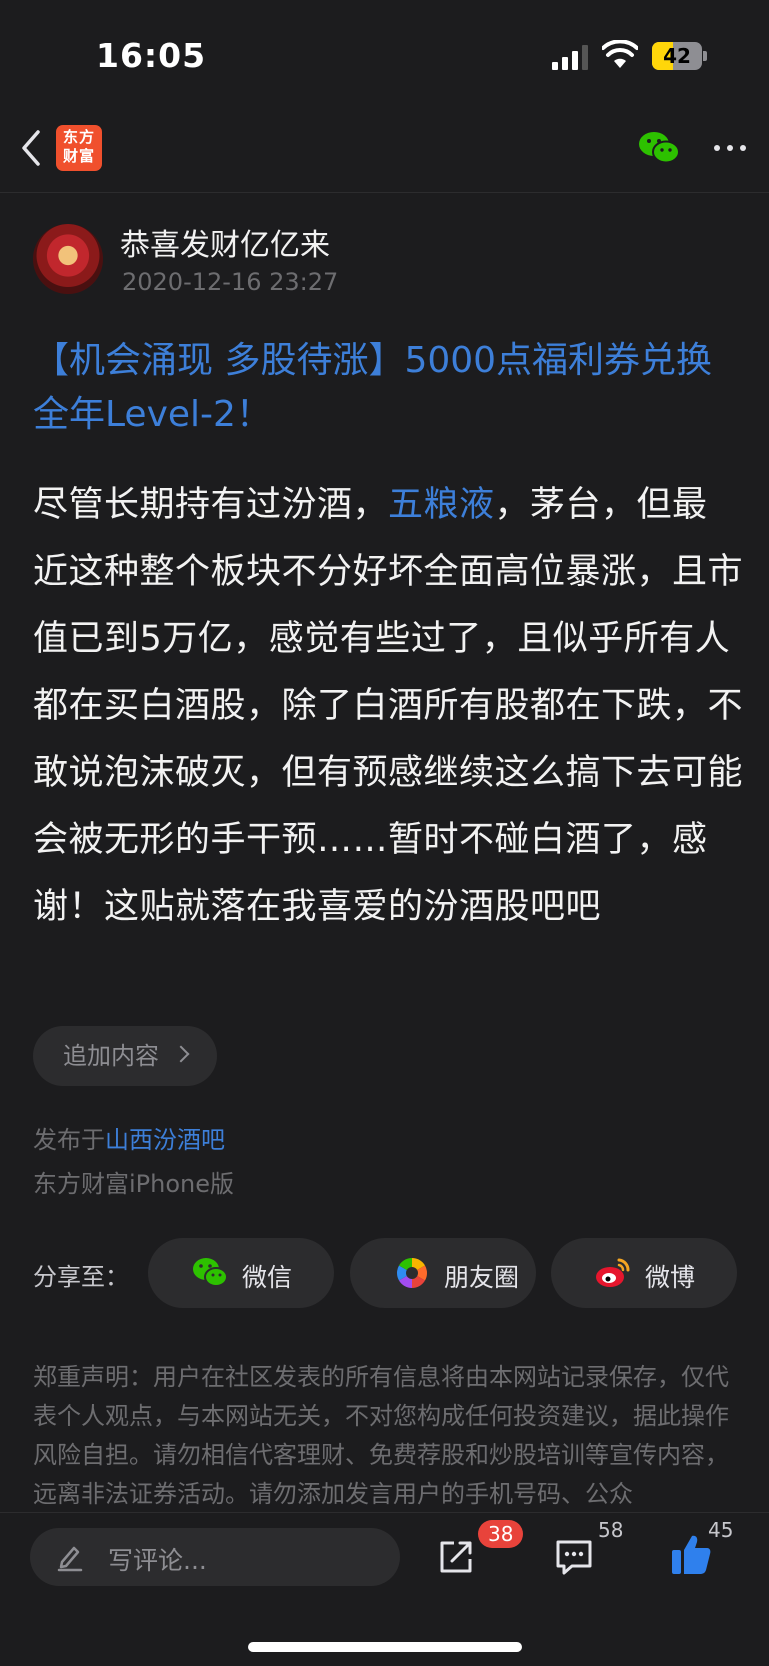 This screenshot has width=769, height=1666. What do you see at coordinates (111, 1056) in the screenshot?
I see `add-content-label: 追加内容` at bounding box center [111, 1056].